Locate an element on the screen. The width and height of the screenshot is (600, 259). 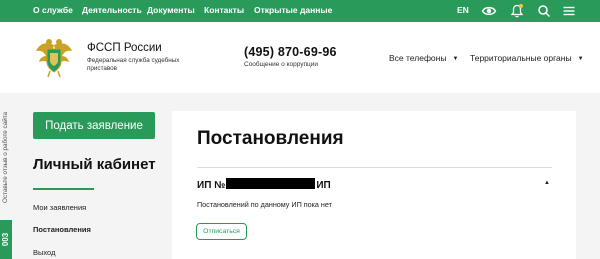
side-badge: 003 is located at coordinates (6, 239).